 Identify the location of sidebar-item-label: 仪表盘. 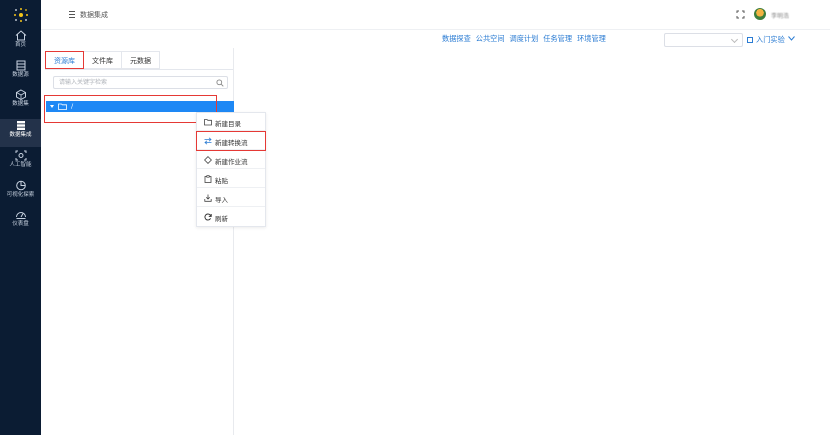
(20, 224).